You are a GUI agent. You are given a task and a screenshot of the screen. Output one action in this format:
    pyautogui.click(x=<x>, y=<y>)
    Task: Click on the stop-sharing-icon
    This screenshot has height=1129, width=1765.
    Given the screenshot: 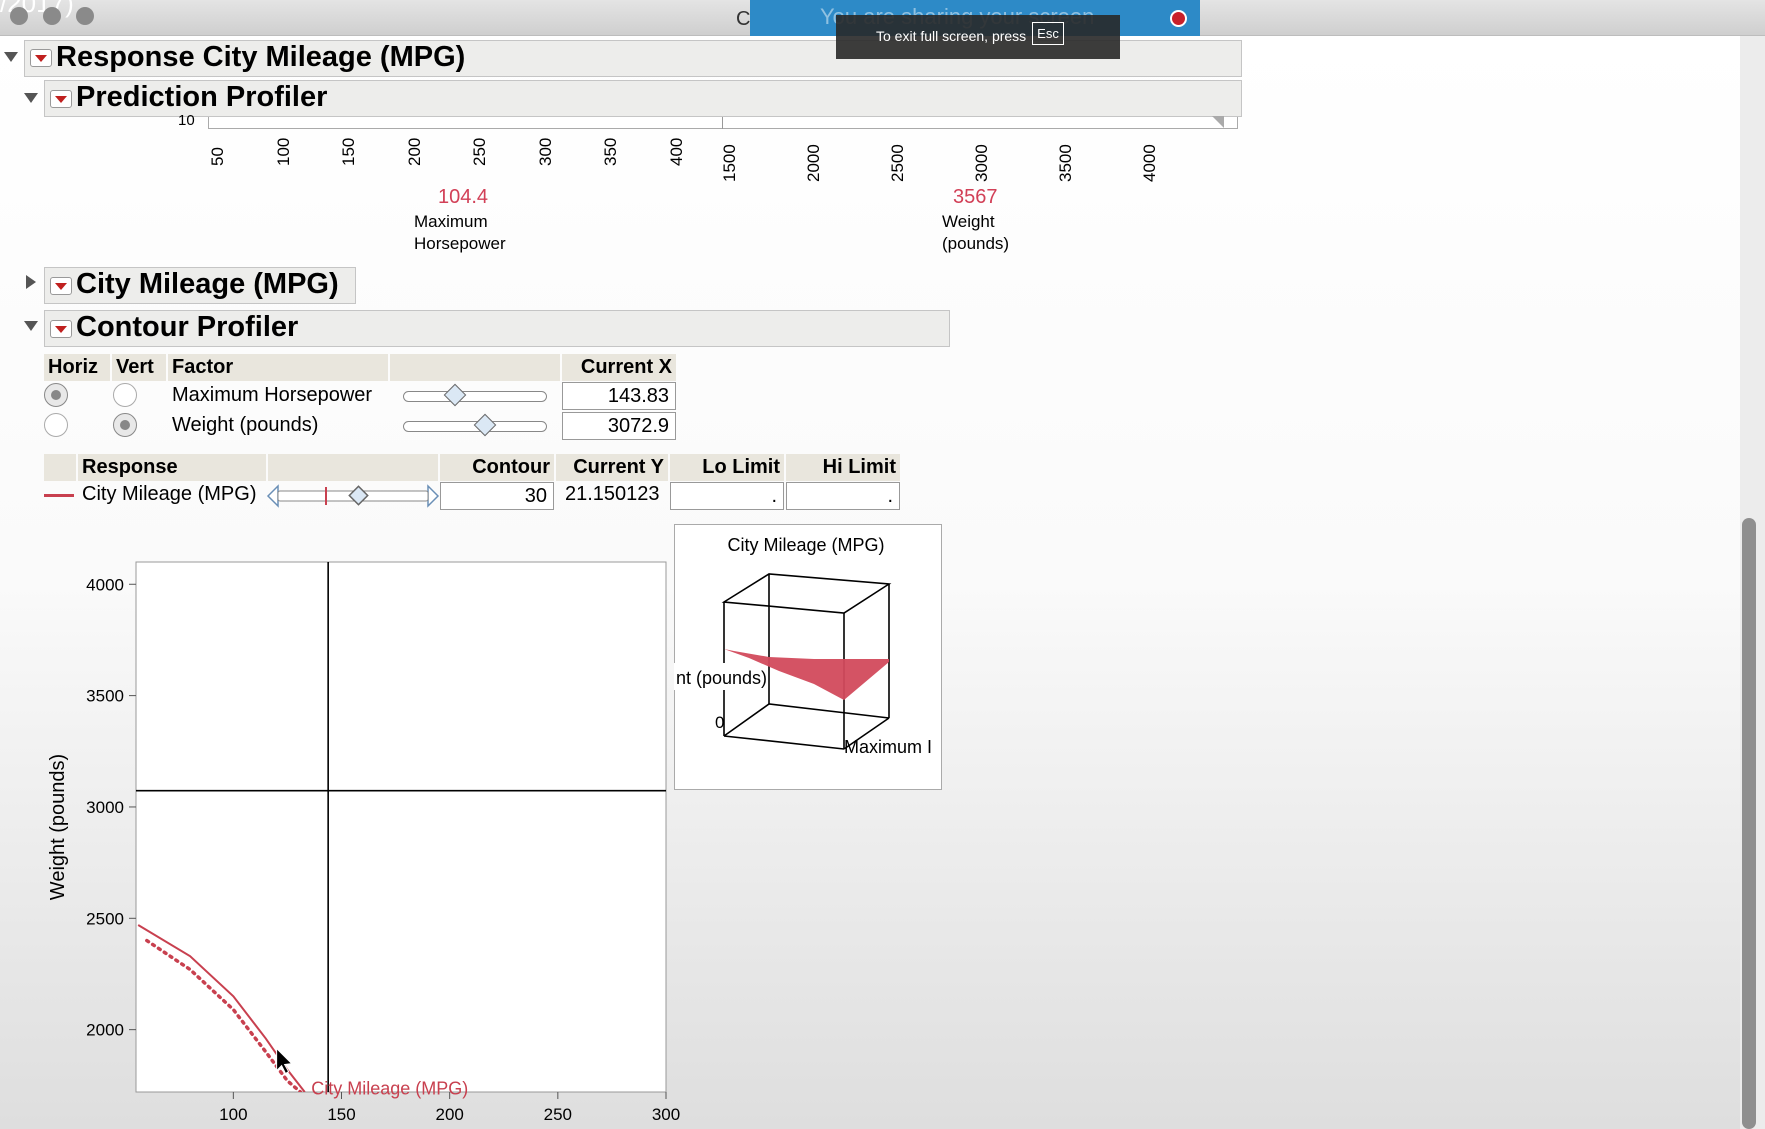 What is the action you would take?
    pyautogui.click(x=1178, y=18)
    